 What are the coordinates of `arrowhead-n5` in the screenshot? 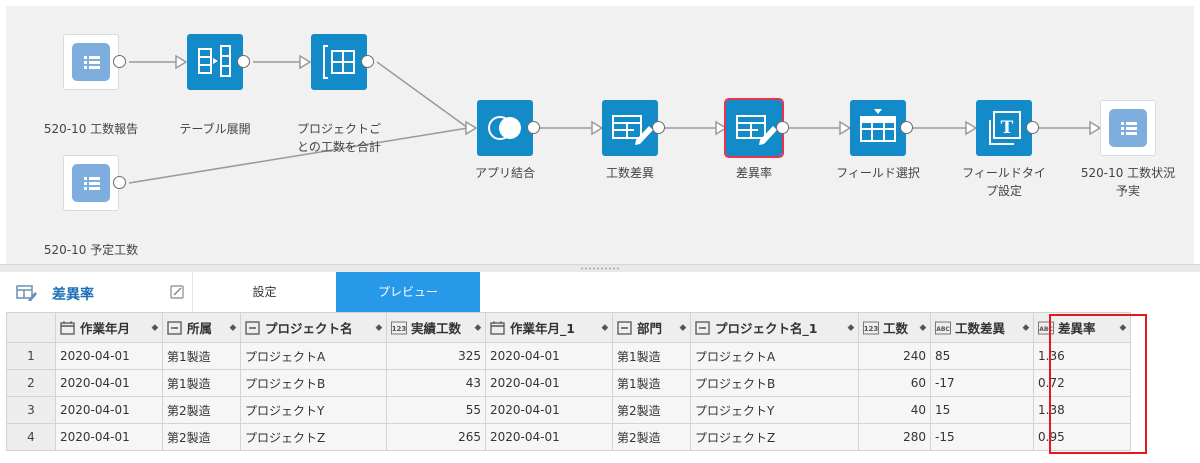 It's located at (471, 128).